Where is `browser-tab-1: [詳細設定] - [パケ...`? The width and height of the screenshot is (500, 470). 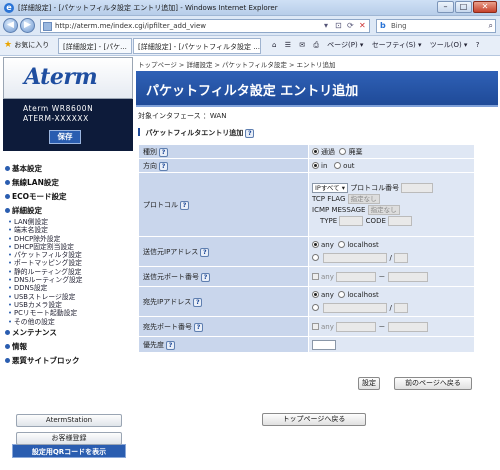
browser-tab-1: [詳細設定] - [パケ... is located at coordinates (95, 46).